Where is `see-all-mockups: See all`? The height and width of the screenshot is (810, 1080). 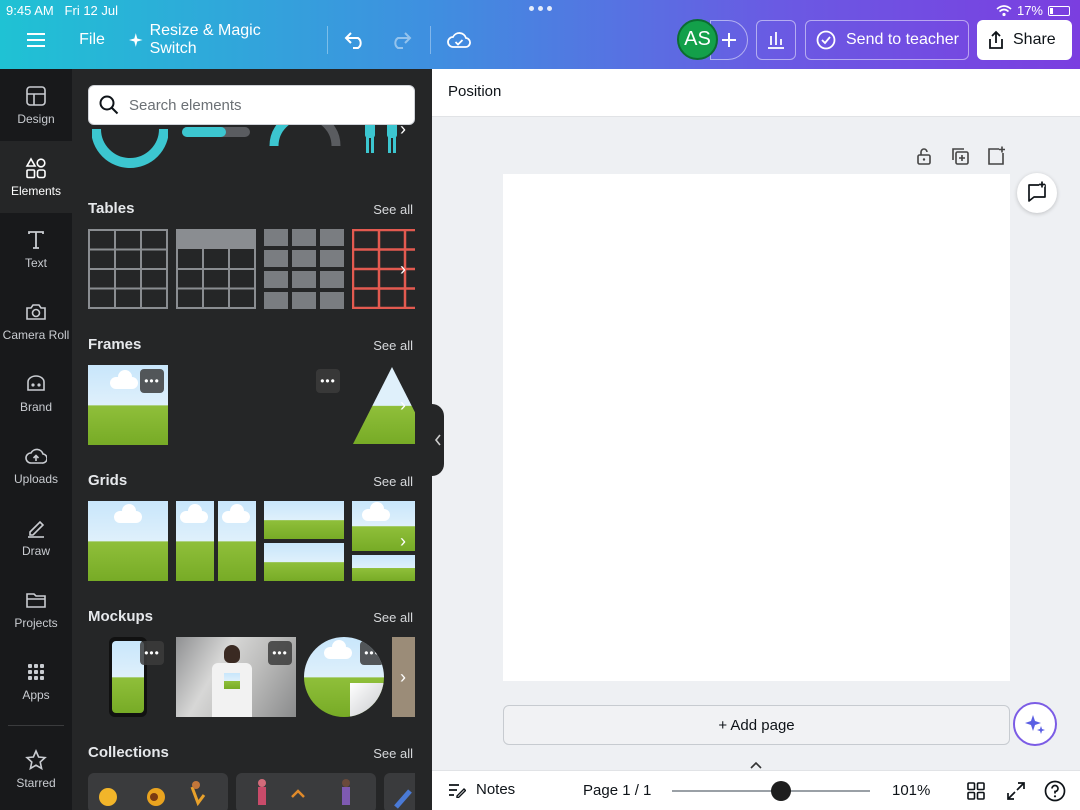
see-all-mockups: See all is located at coordinates (393, 617).